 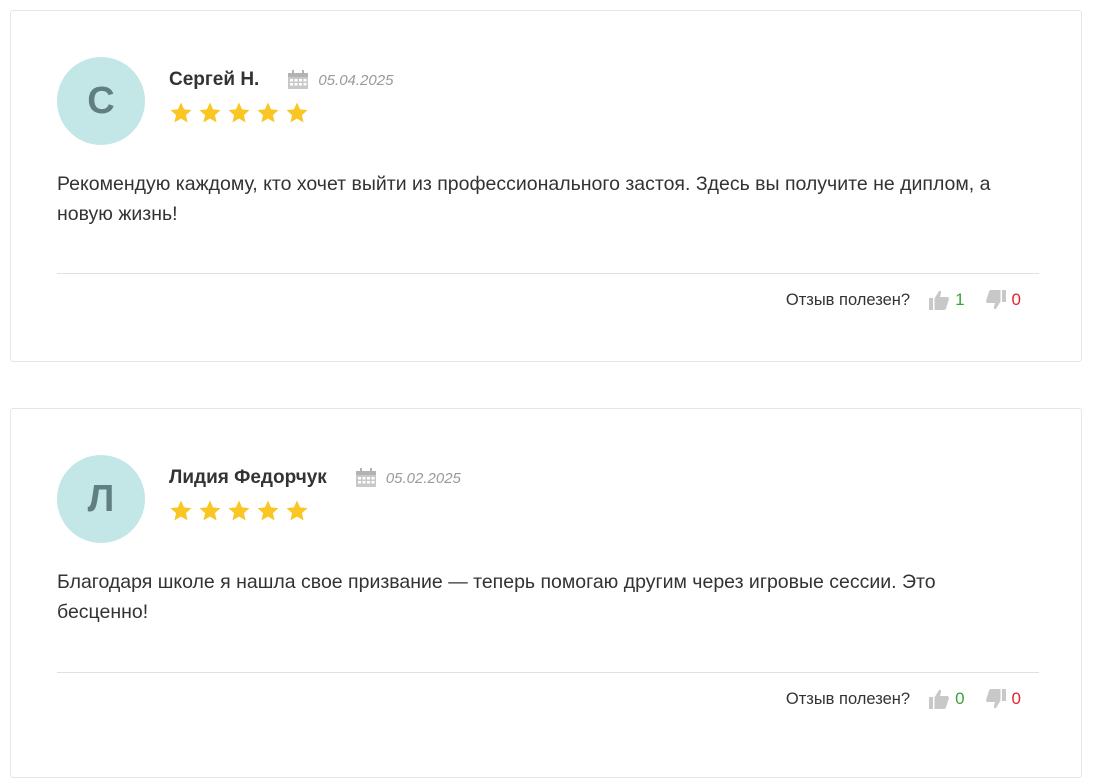 I want to click on avatar: Л, so click(x=101, y=499).